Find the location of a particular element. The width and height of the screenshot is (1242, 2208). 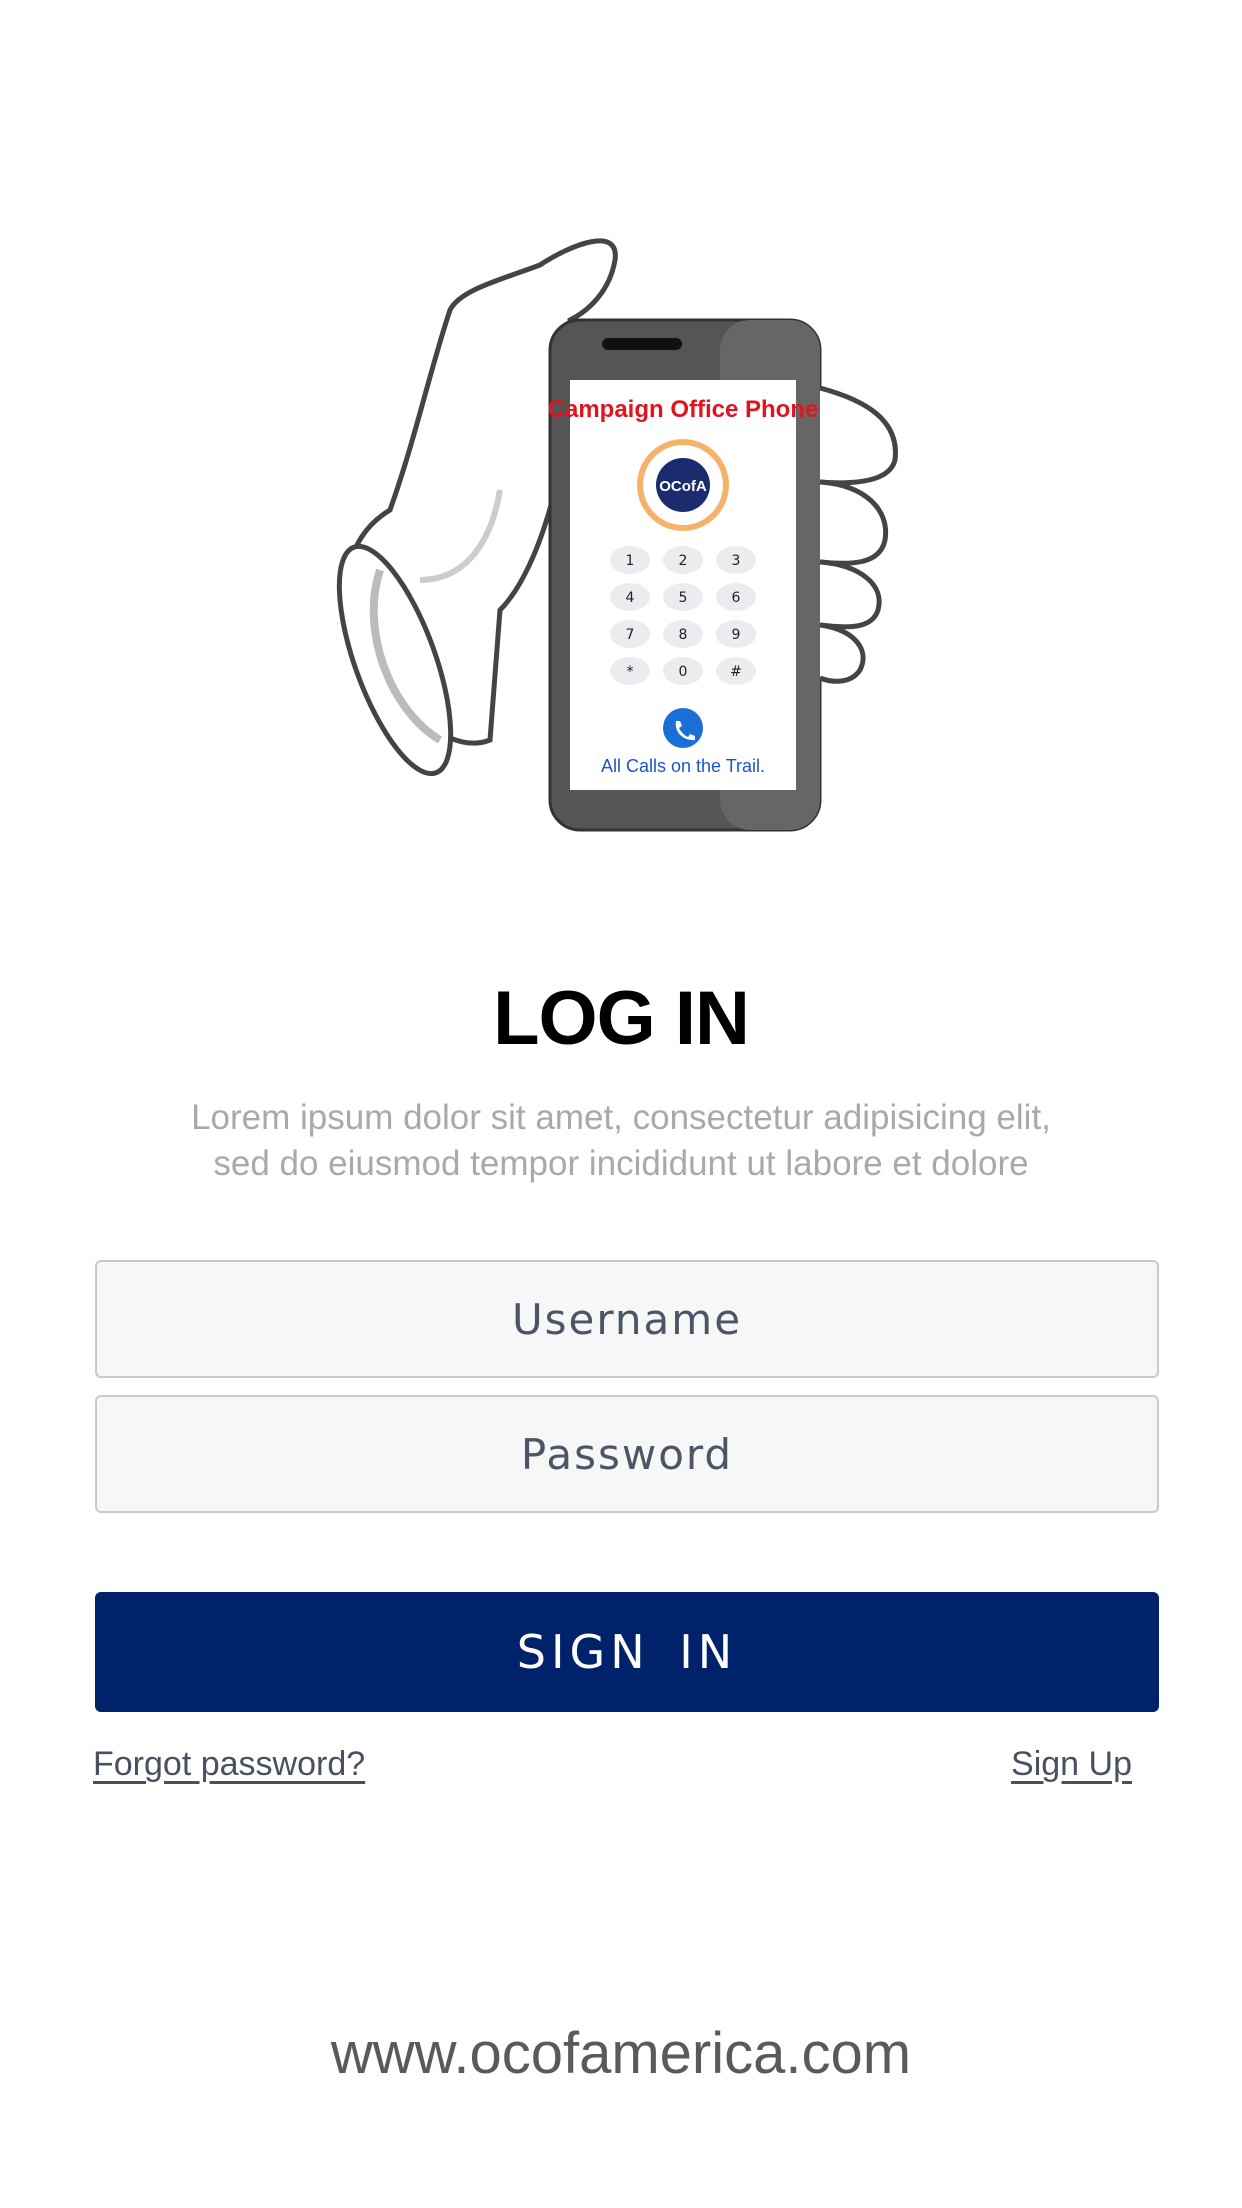

keypad-key-label: 5 is located at coordinates (683, 598).